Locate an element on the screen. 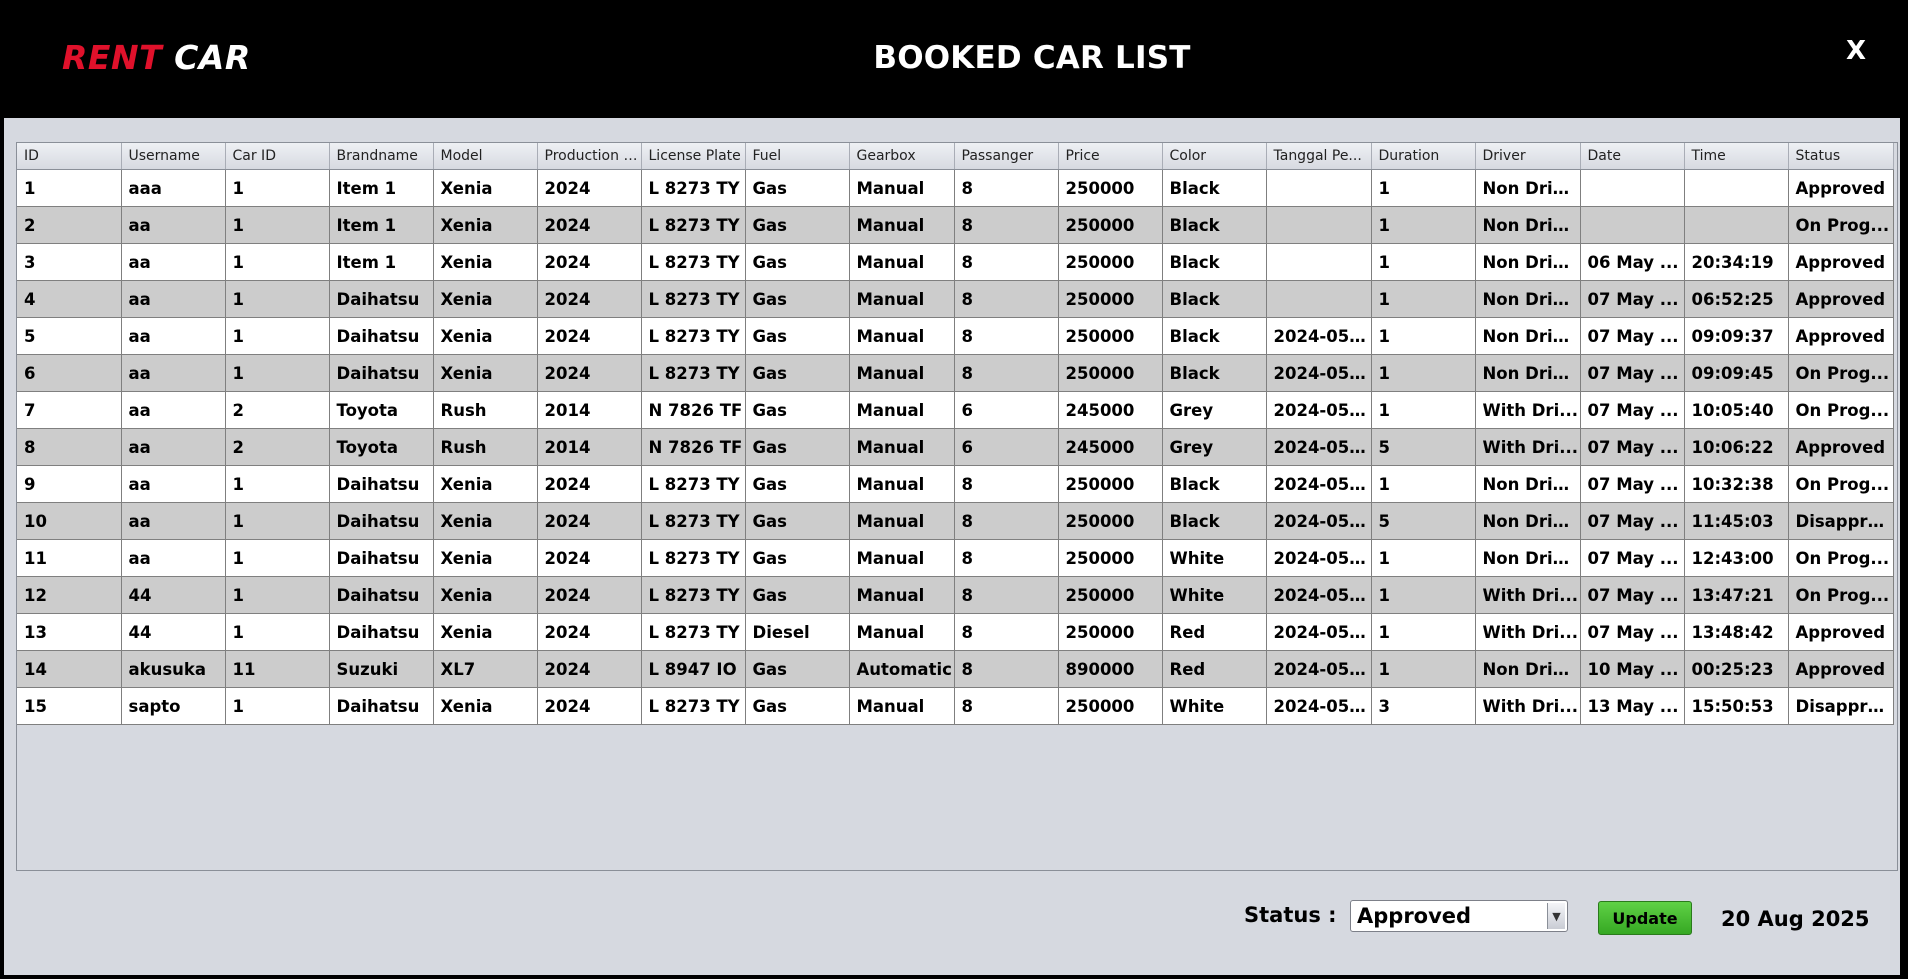 The height and width of the screenshot is (979, 1908). table-cell: 10:06:22 is located at coordinates (1736, 447).